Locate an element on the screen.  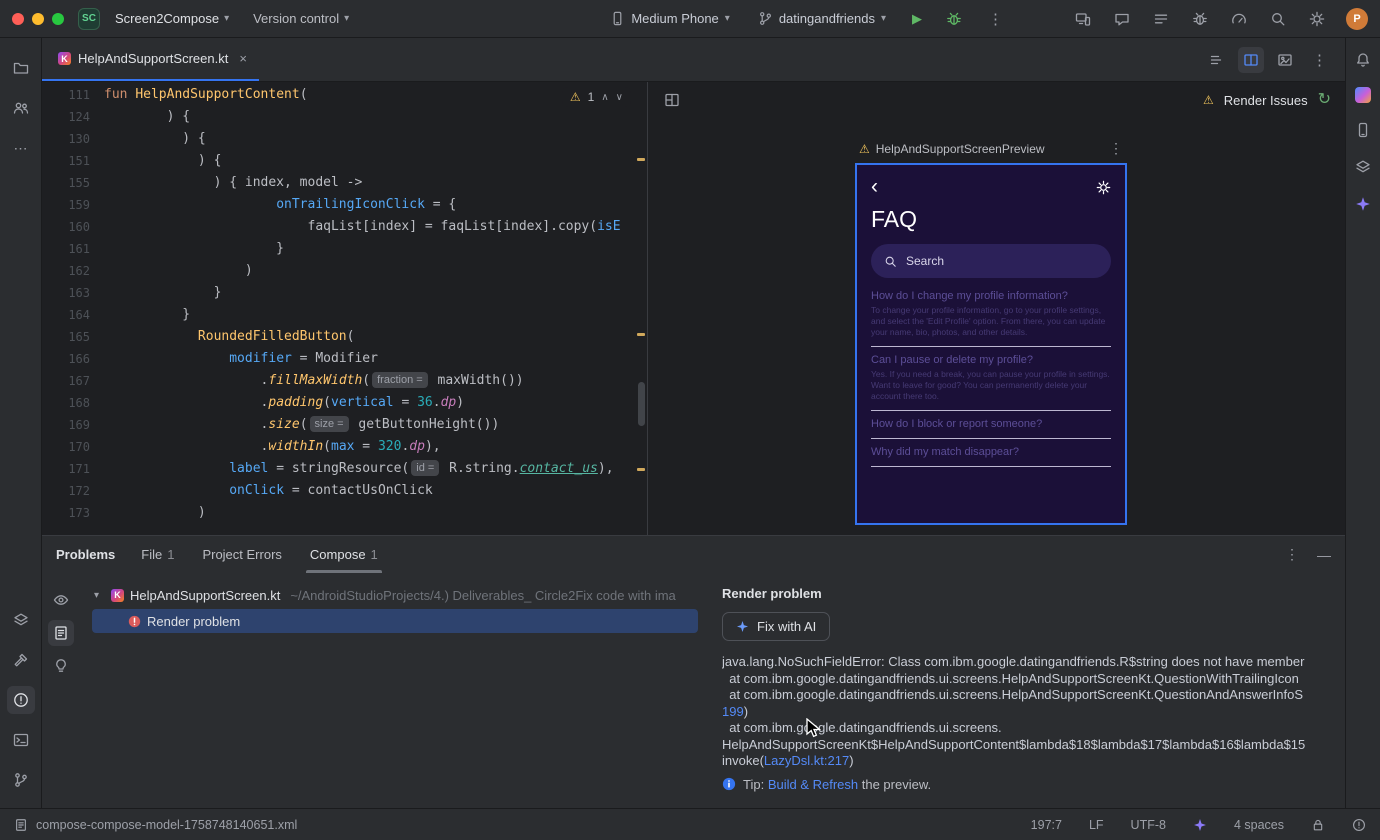
device-manager-icon is located at coordinates (1363, 130).